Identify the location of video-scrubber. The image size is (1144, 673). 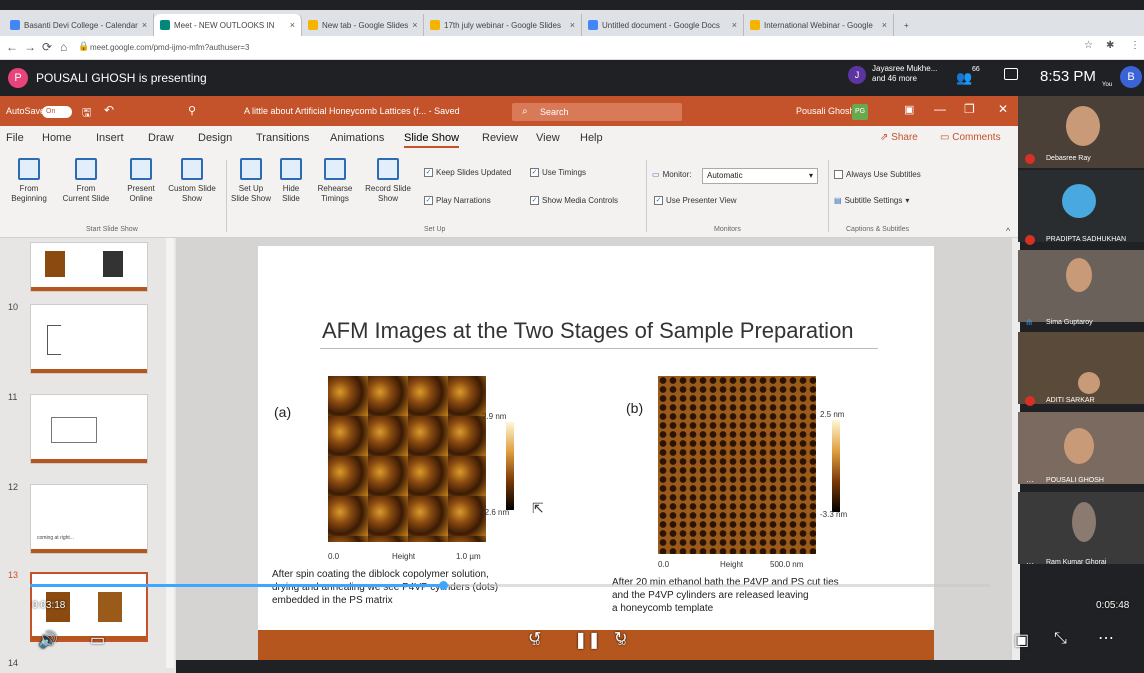
(443, 585).